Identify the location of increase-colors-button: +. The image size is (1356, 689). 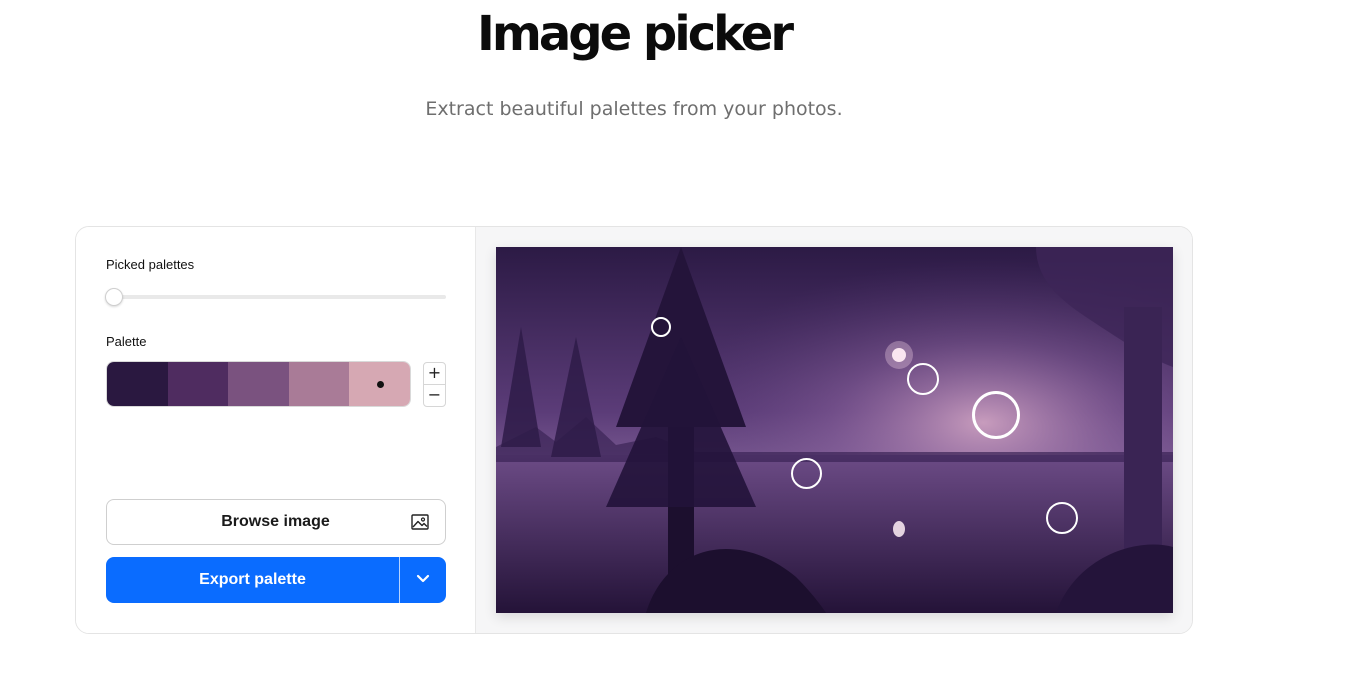
(434, 374).